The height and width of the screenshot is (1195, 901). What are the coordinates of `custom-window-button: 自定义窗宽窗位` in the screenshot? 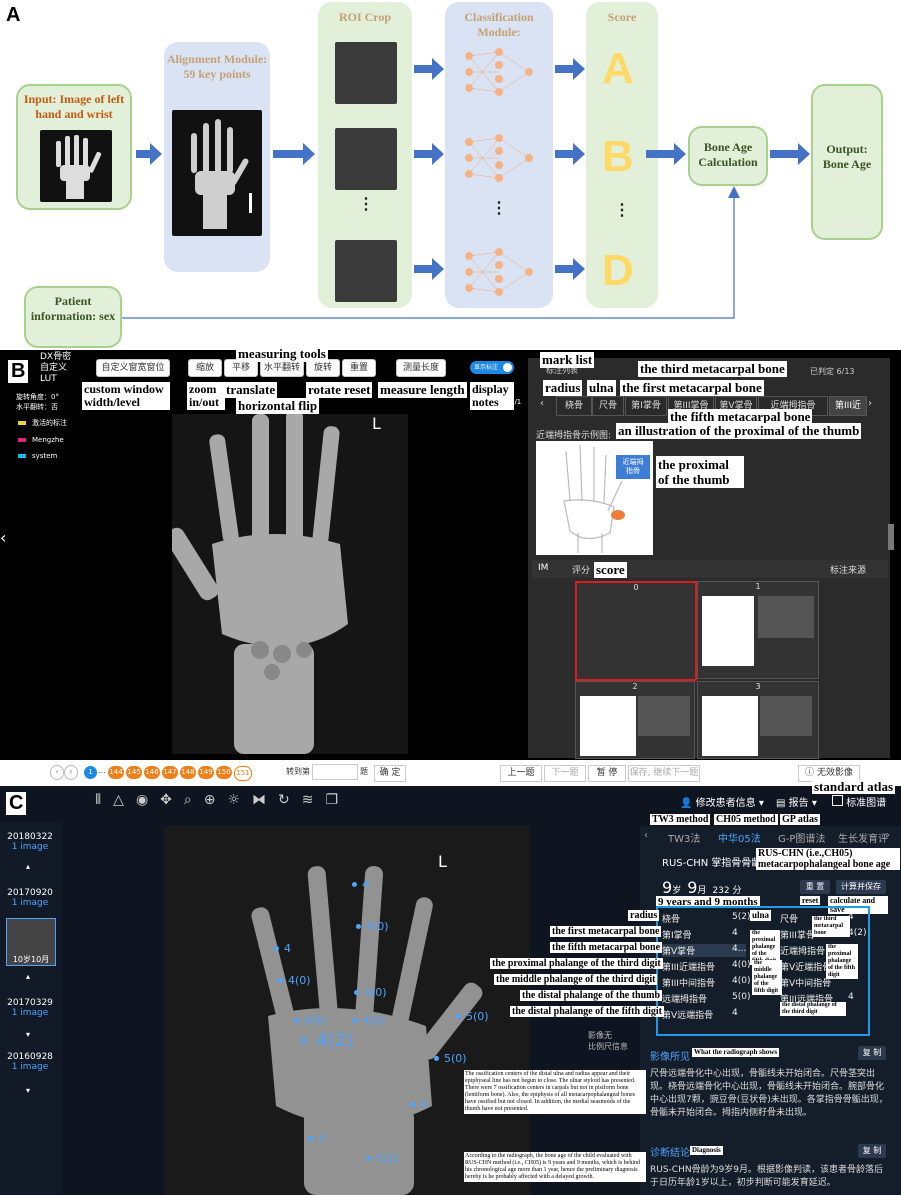 It's located at (133, 368).